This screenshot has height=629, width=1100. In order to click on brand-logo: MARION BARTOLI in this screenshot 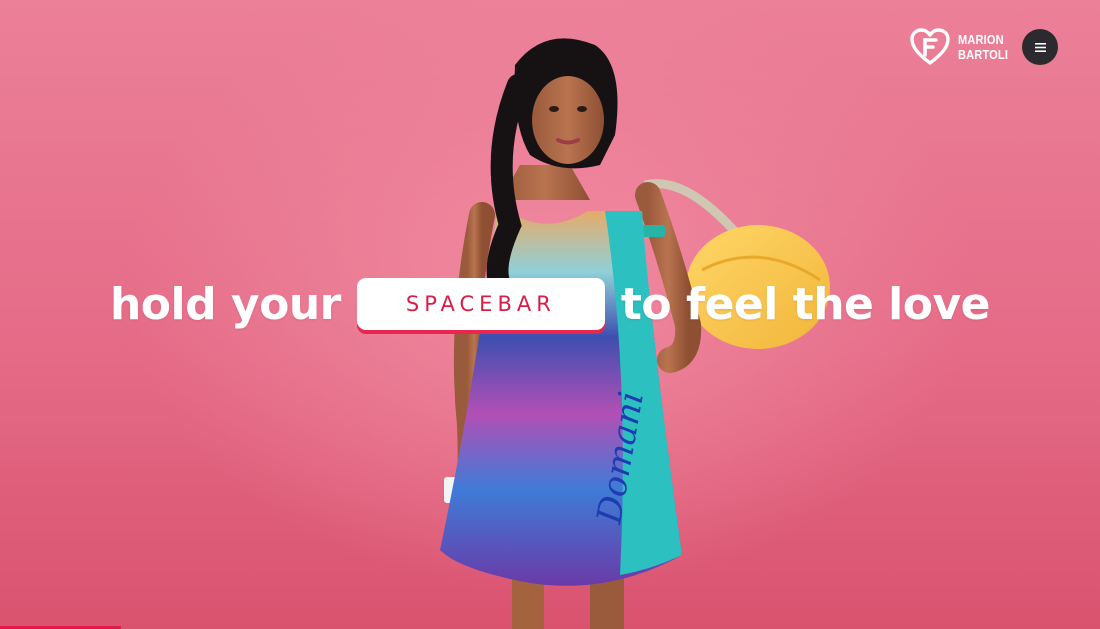, I will do `click(963, 47)`.